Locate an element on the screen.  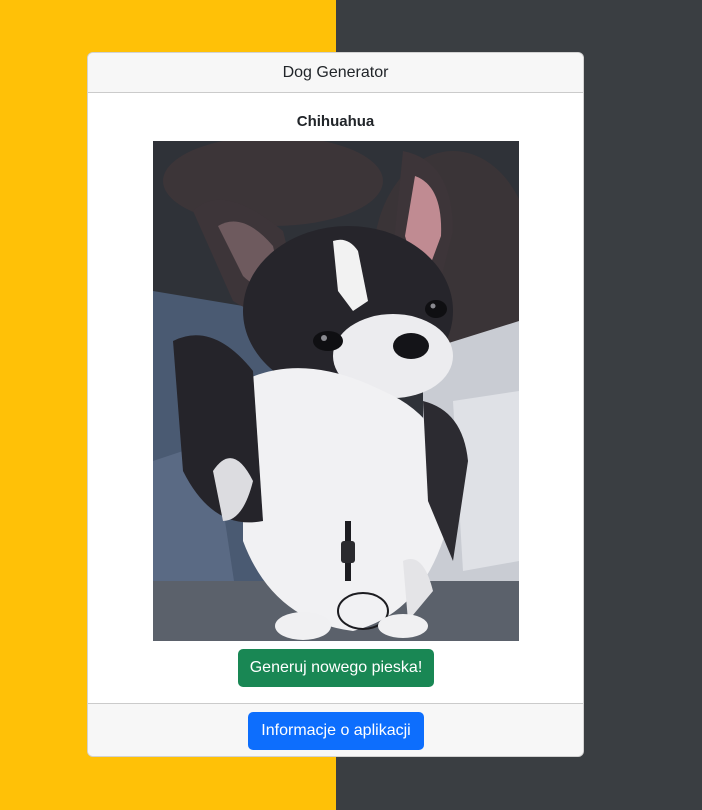
breed-name: Chihuahua is located at coordinates (335, 121).